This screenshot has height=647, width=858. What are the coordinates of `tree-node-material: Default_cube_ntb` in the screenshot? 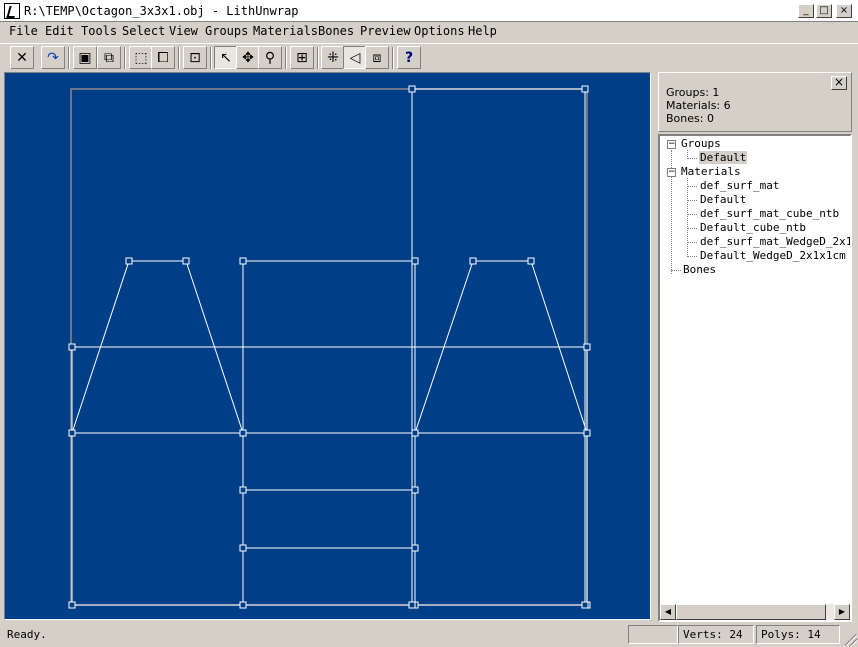 It's located at (753, 227).